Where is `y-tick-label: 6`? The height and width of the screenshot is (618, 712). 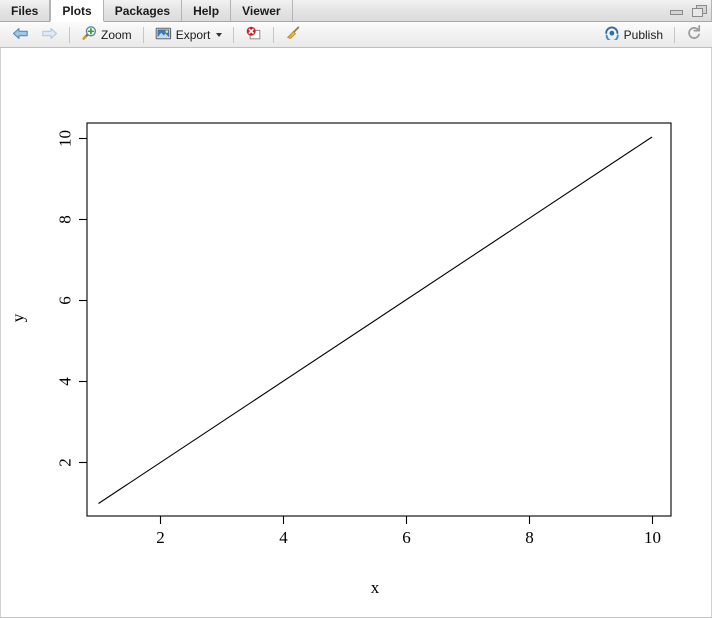
y-tick-label: 6 is located at coordinates (65, 300).